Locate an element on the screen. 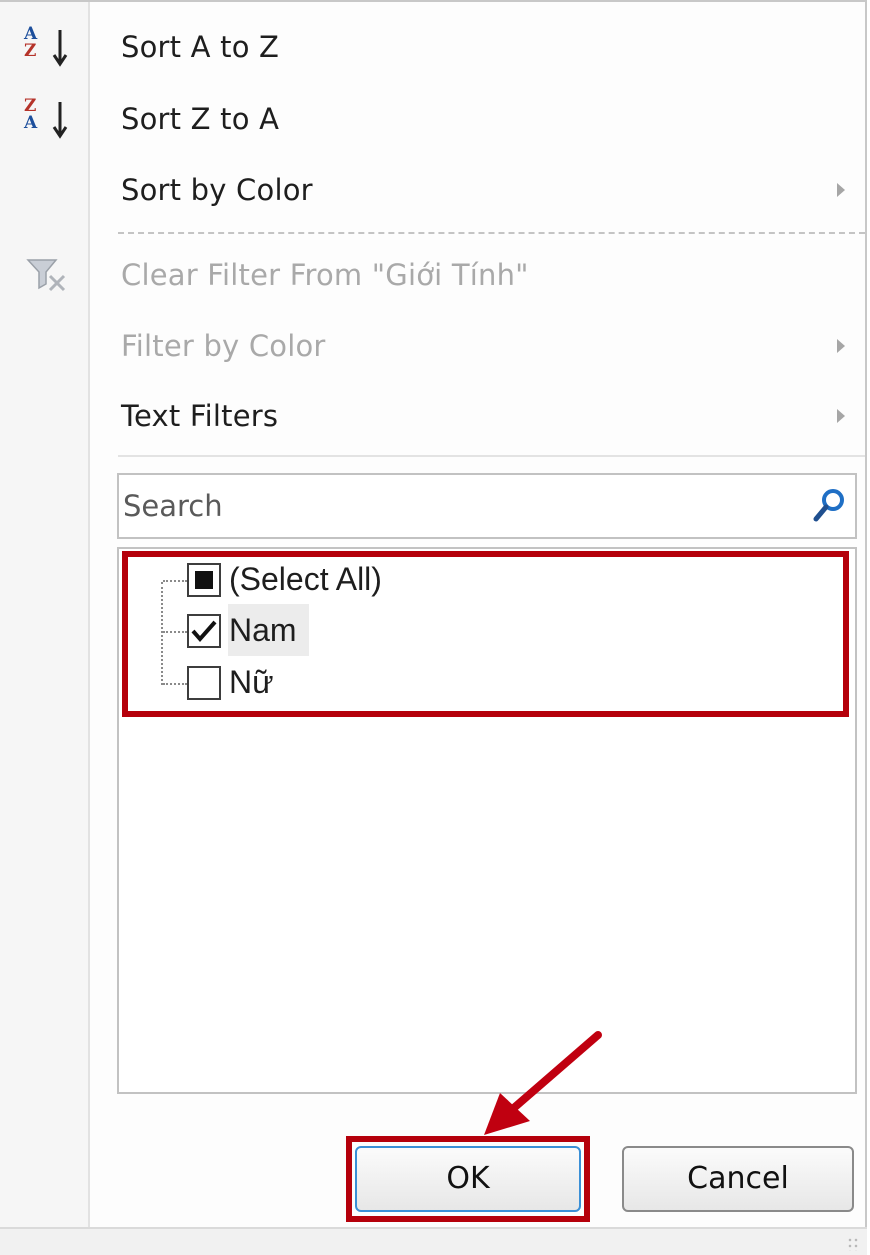 The height and width of the screenshot is (1255, 870). cancel-button: Cancel is located at coordinates (738, 1179).